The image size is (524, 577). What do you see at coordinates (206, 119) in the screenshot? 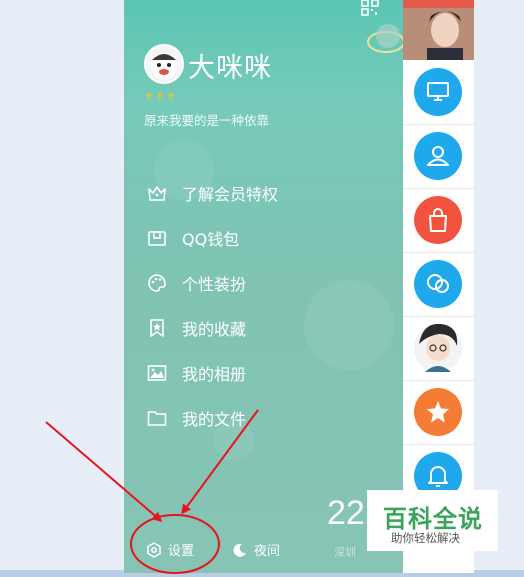
I see `profile-signature: 原来我要的是一种依靠` at bounding box center [206, 119].